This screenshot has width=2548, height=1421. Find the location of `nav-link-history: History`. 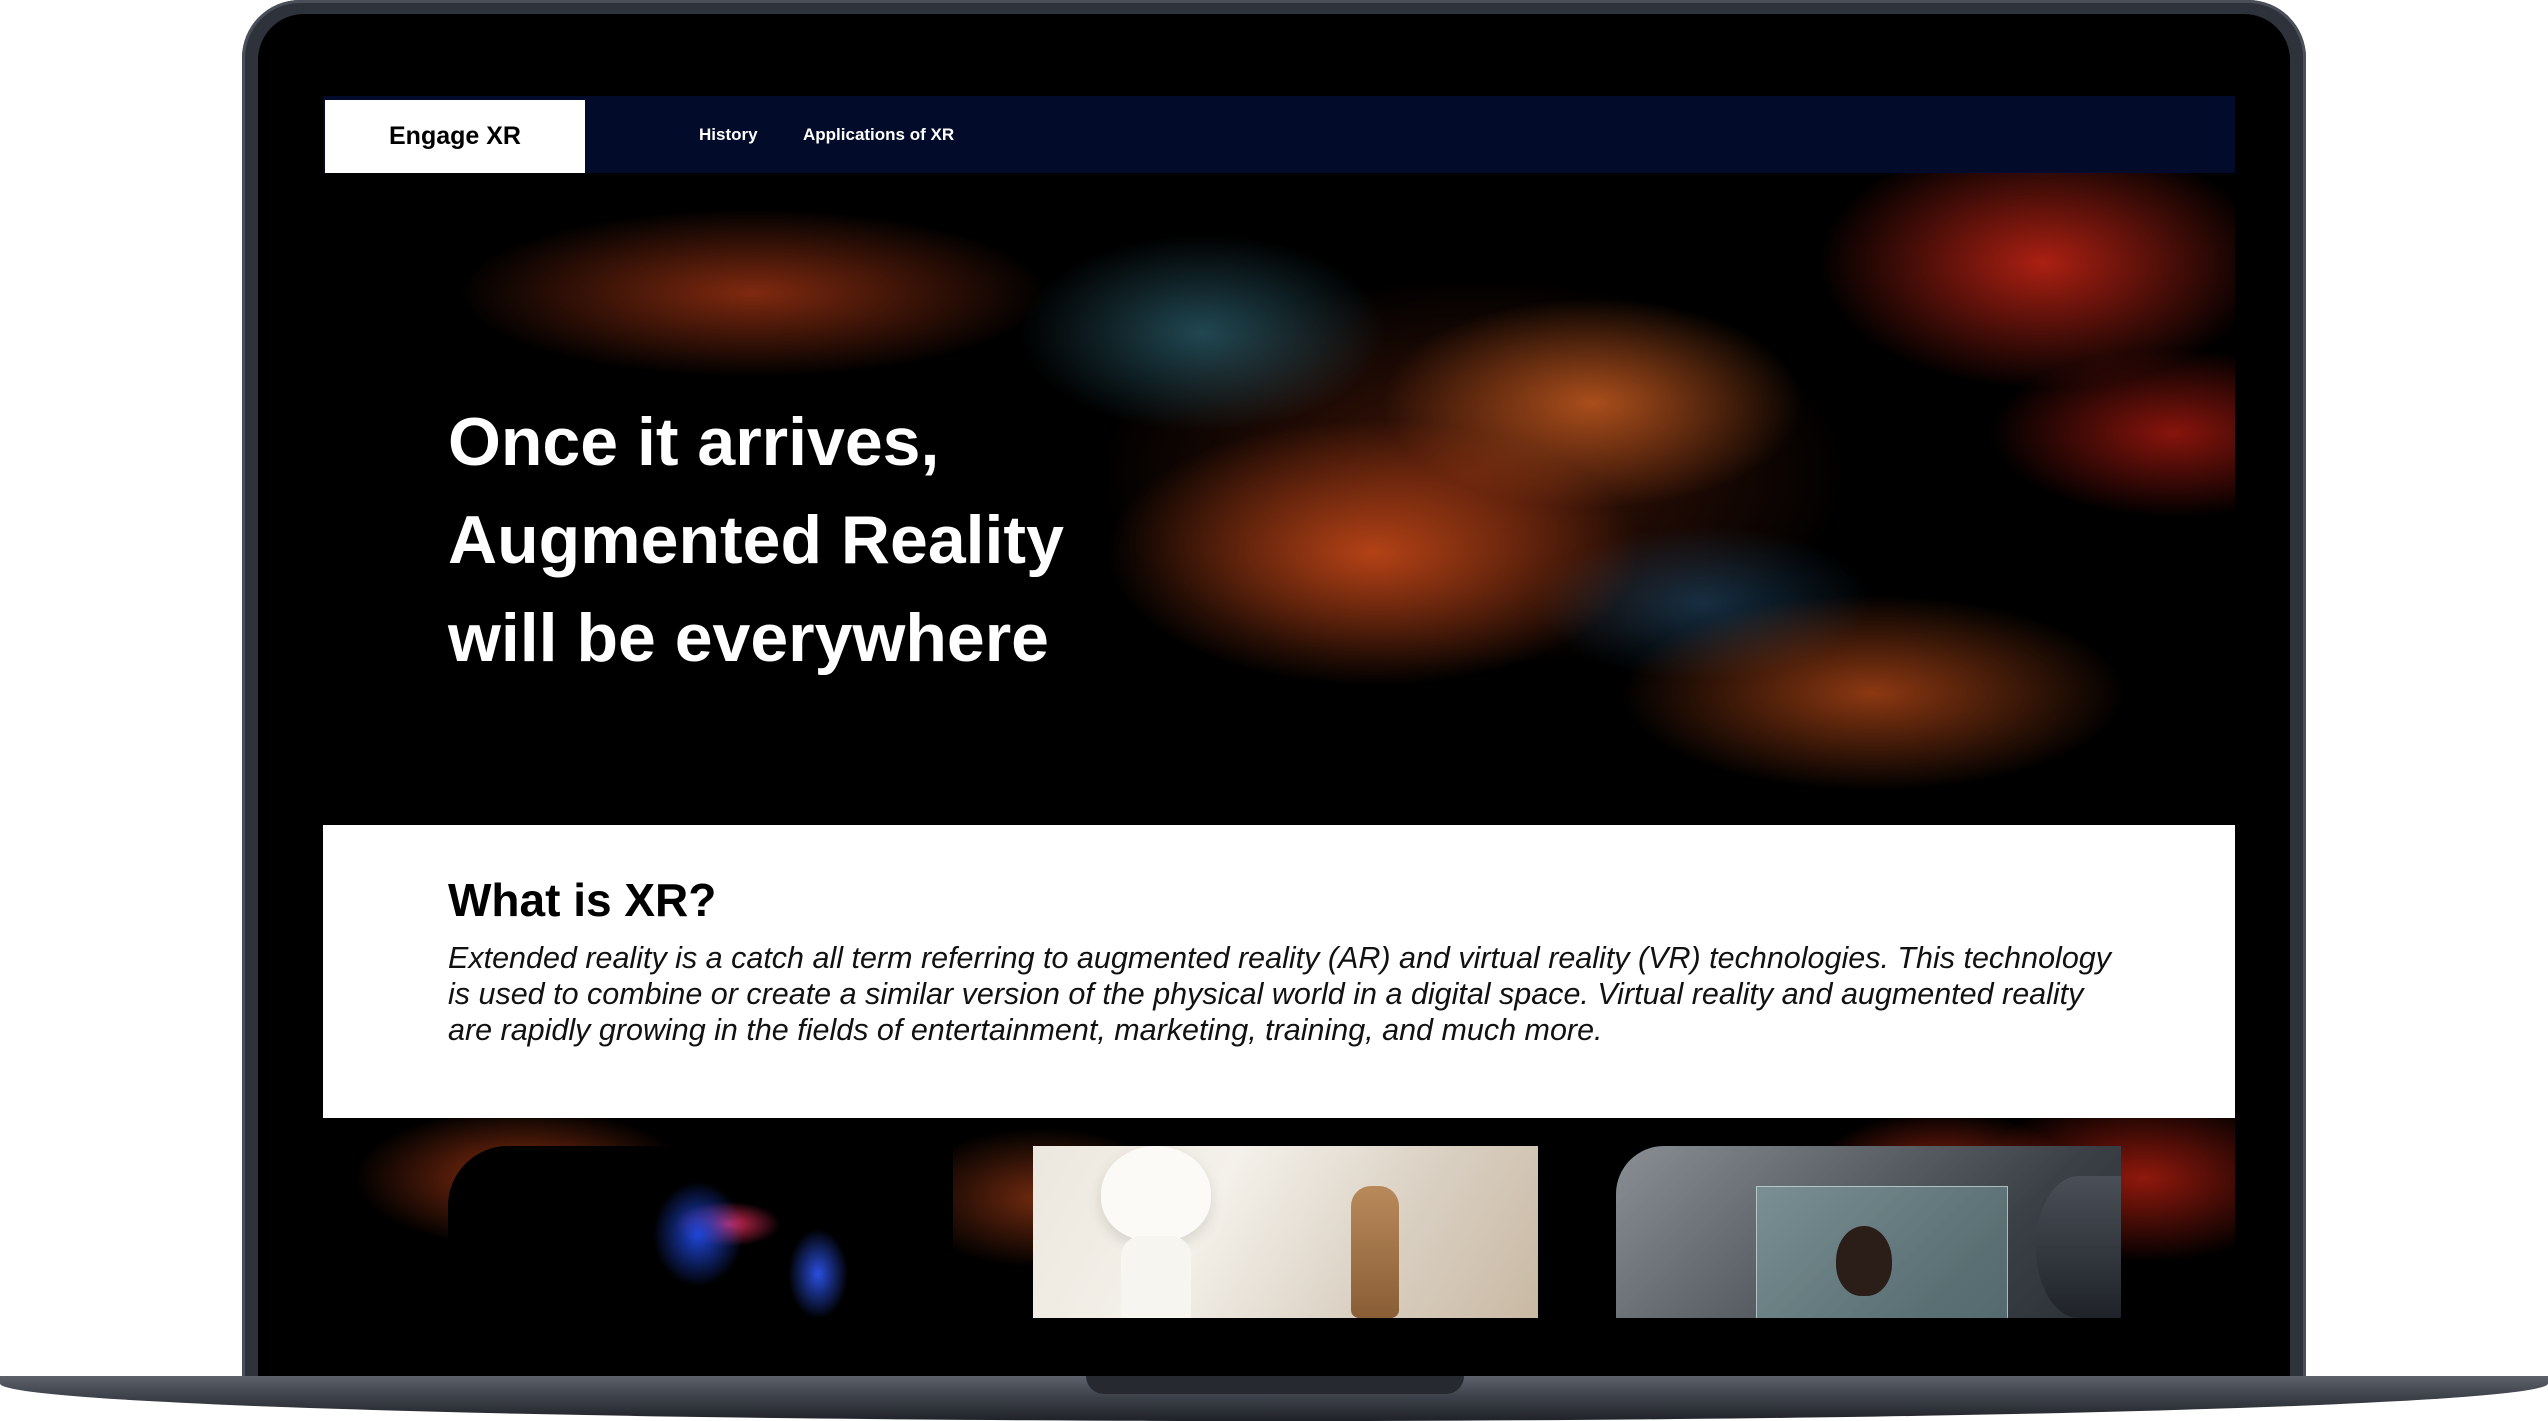

nav-link-history: History is located at coordinates (728, 134).